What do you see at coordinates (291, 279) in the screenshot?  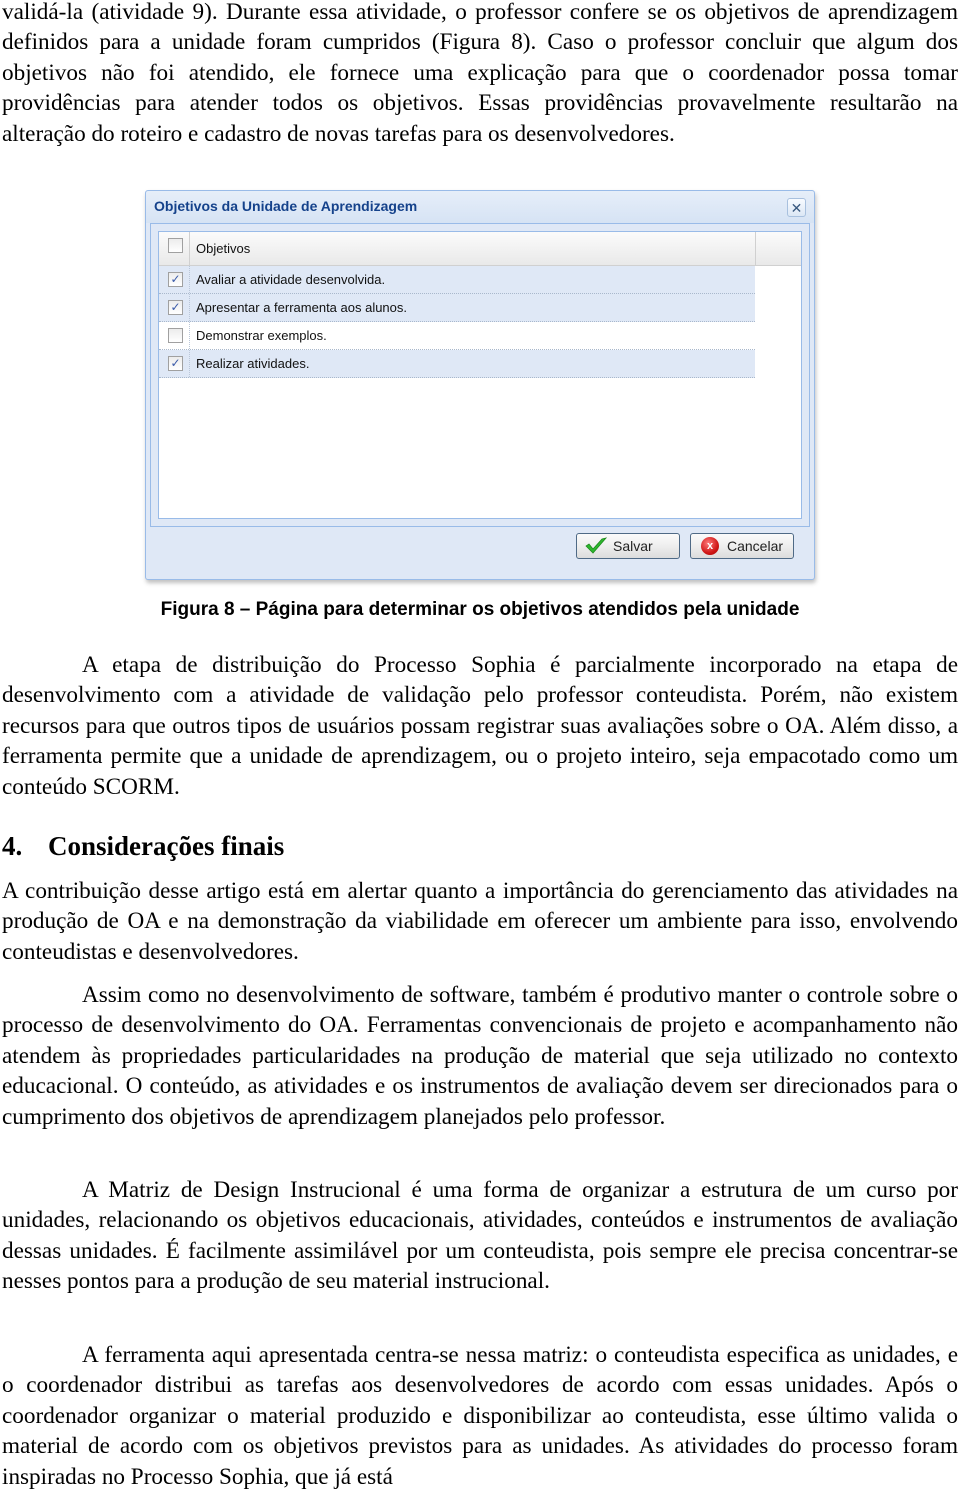 I see `objective-label: Avaliar a atividade desenvolvida.` at bounding box center [291, 279].